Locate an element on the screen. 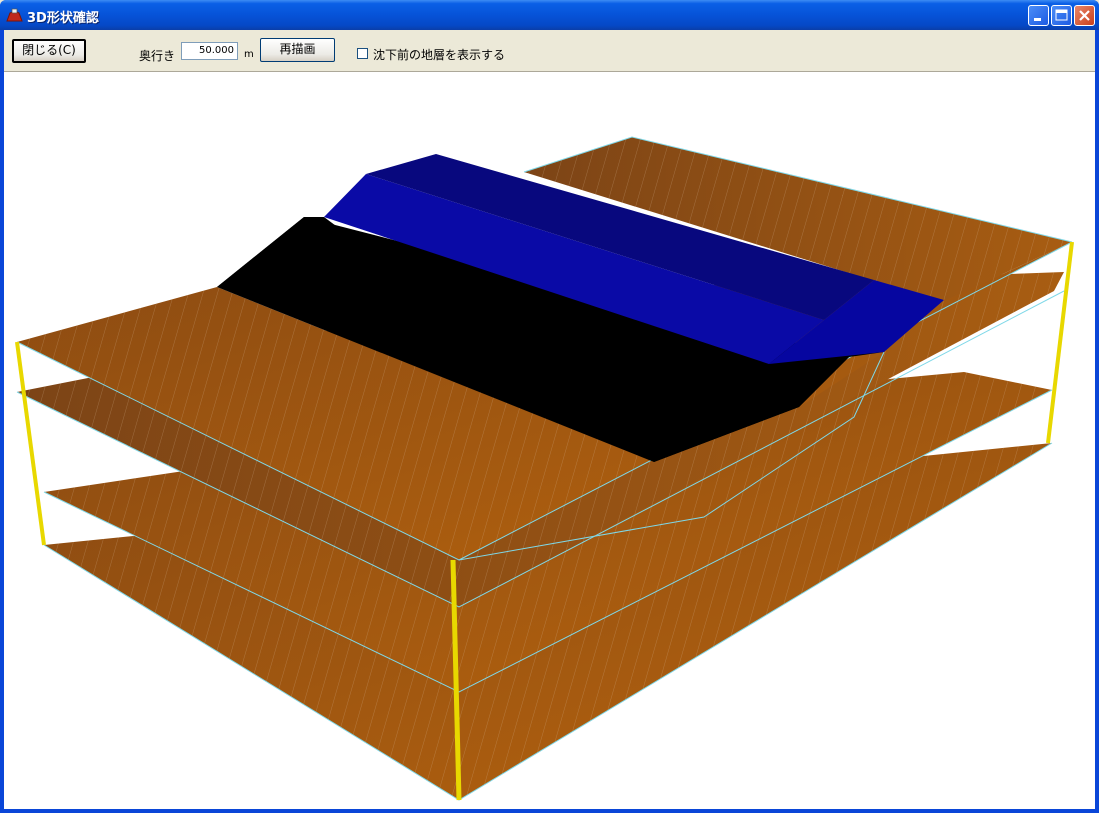  terrain-app-icon is located at coordinates (14, 15).